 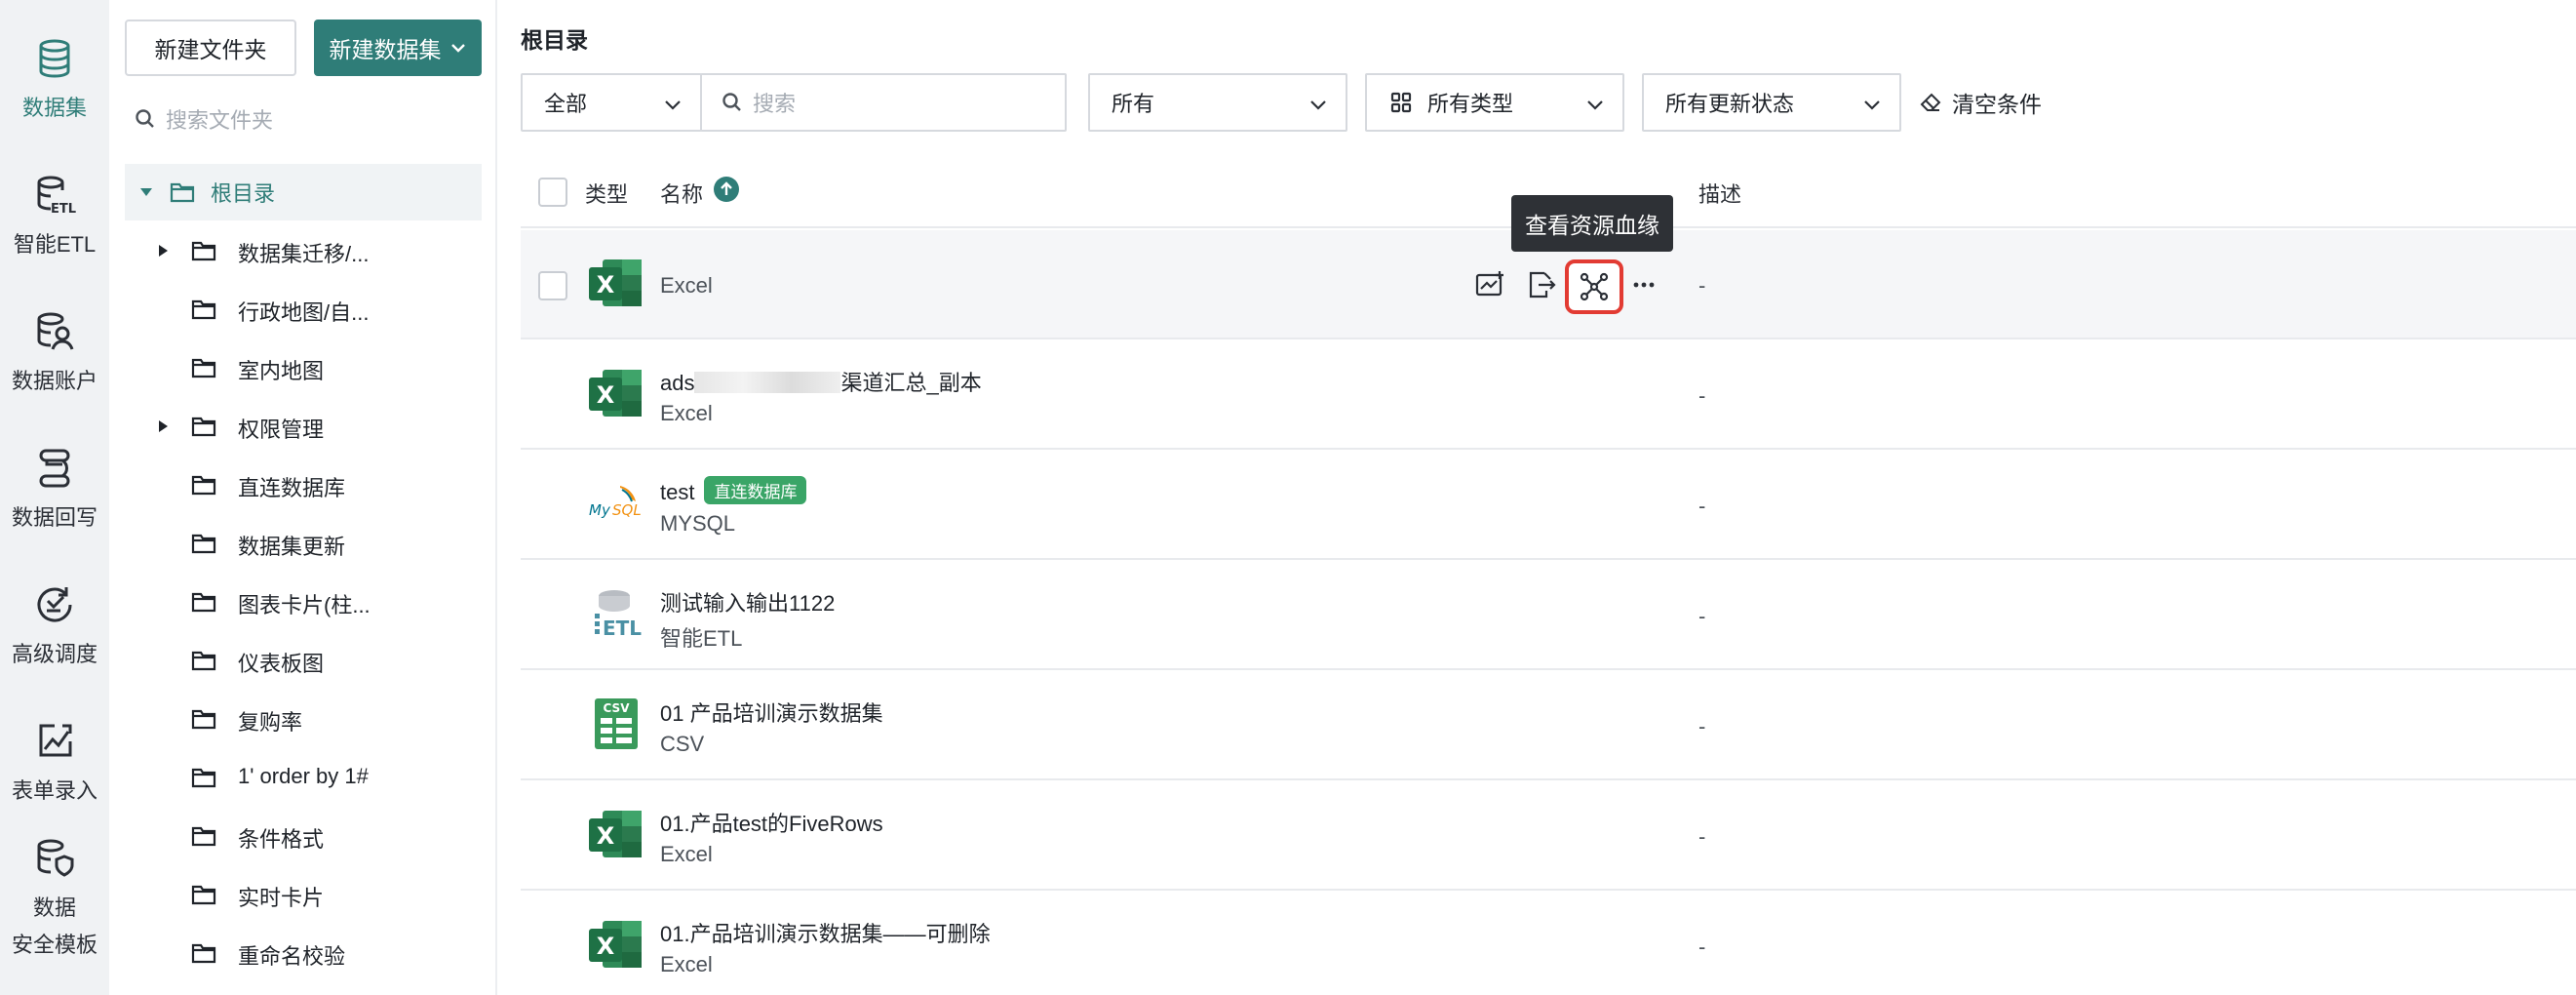 I want to click on more-icon, so click(x=1643, y=284).